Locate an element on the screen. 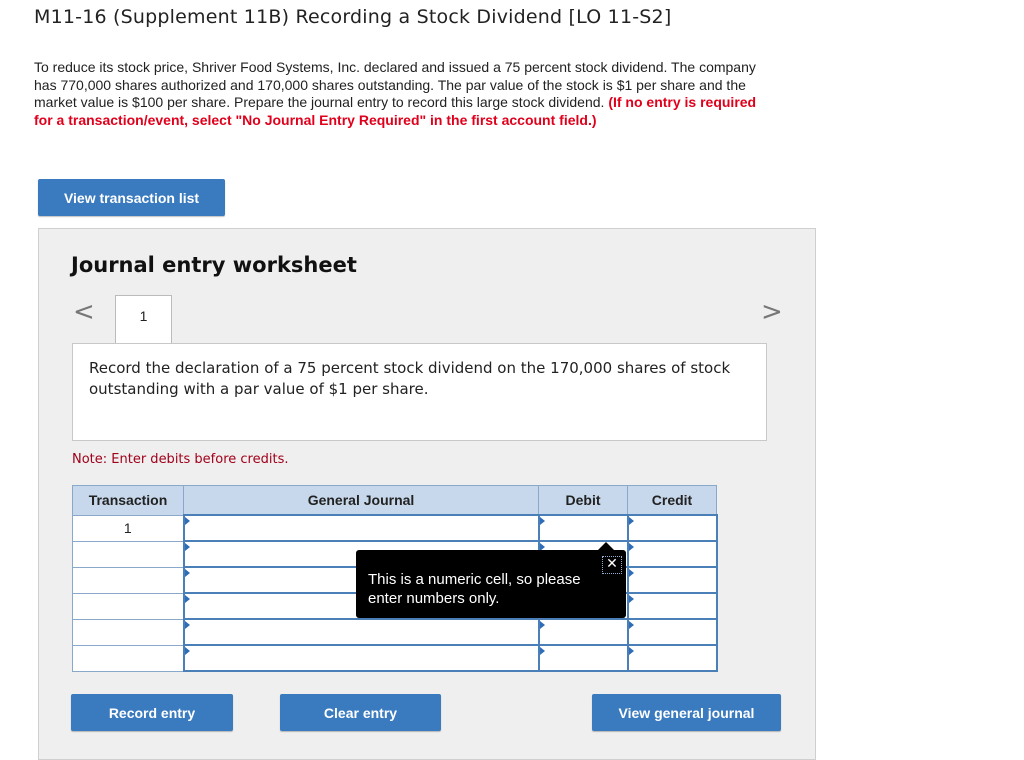 This screenshot has width=1024, height=760. close-icon: ✕ is located at coordinates (612, 565).